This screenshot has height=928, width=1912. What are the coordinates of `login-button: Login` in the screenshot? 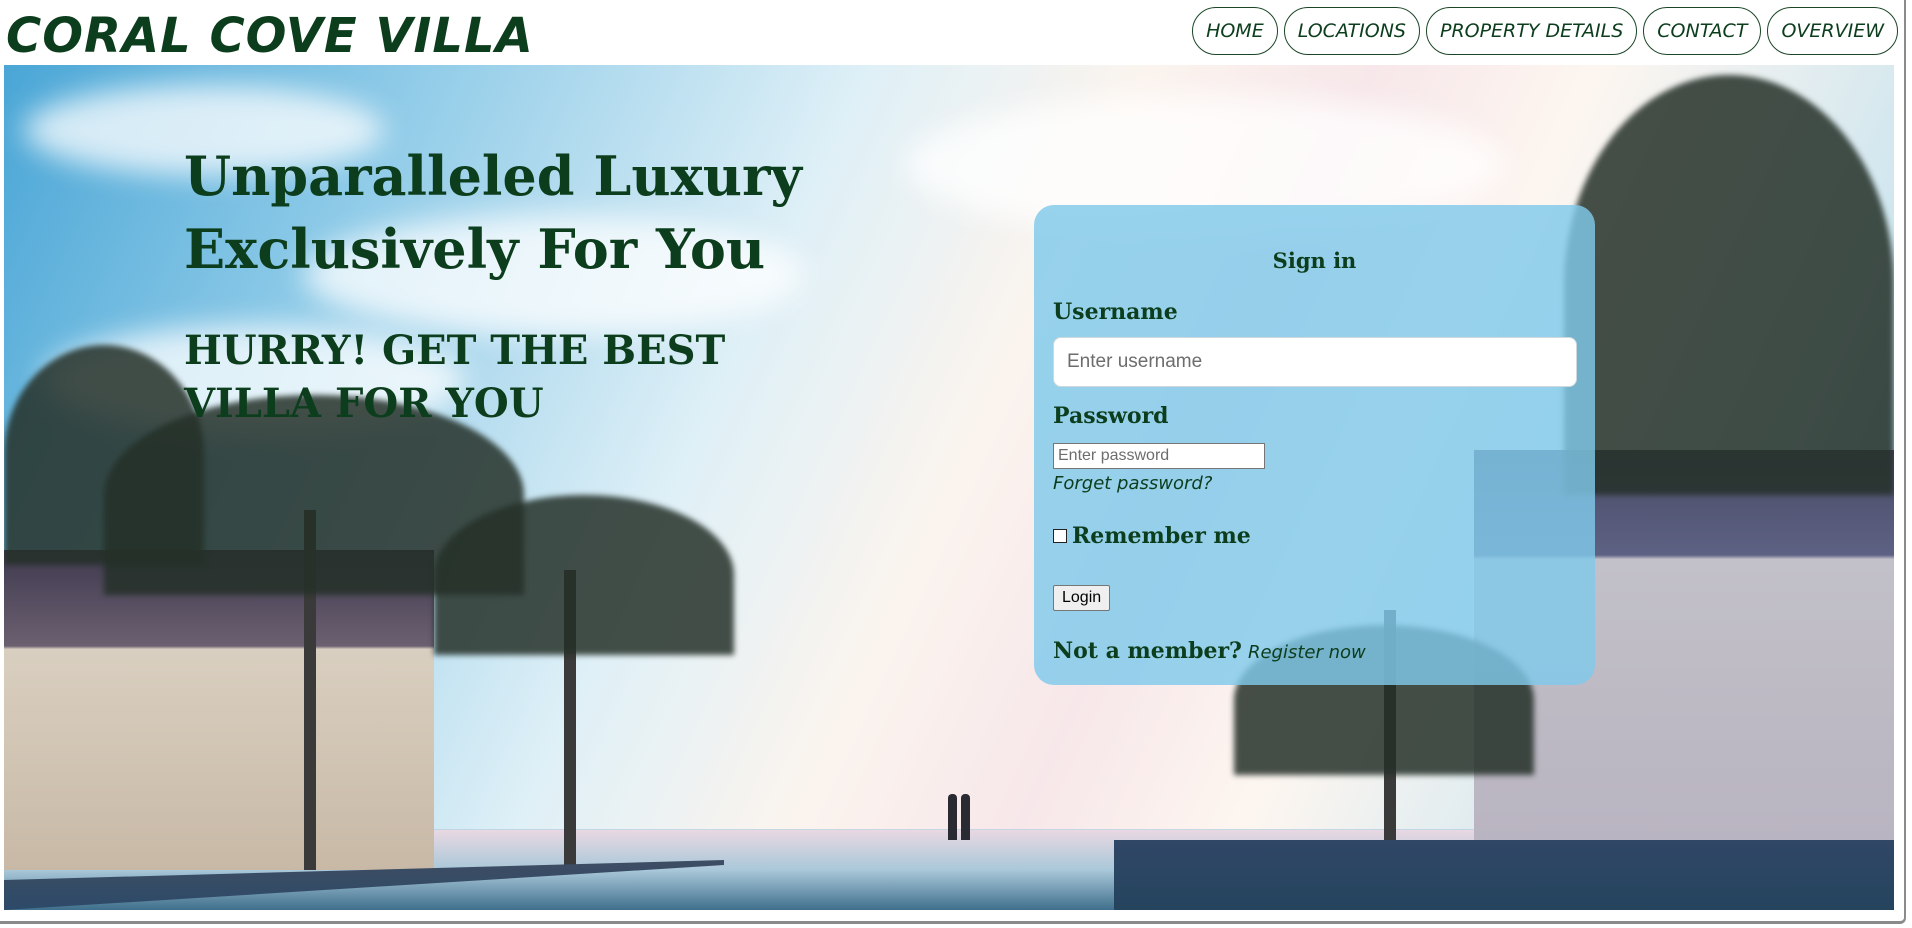 It's located at (1082, 598).